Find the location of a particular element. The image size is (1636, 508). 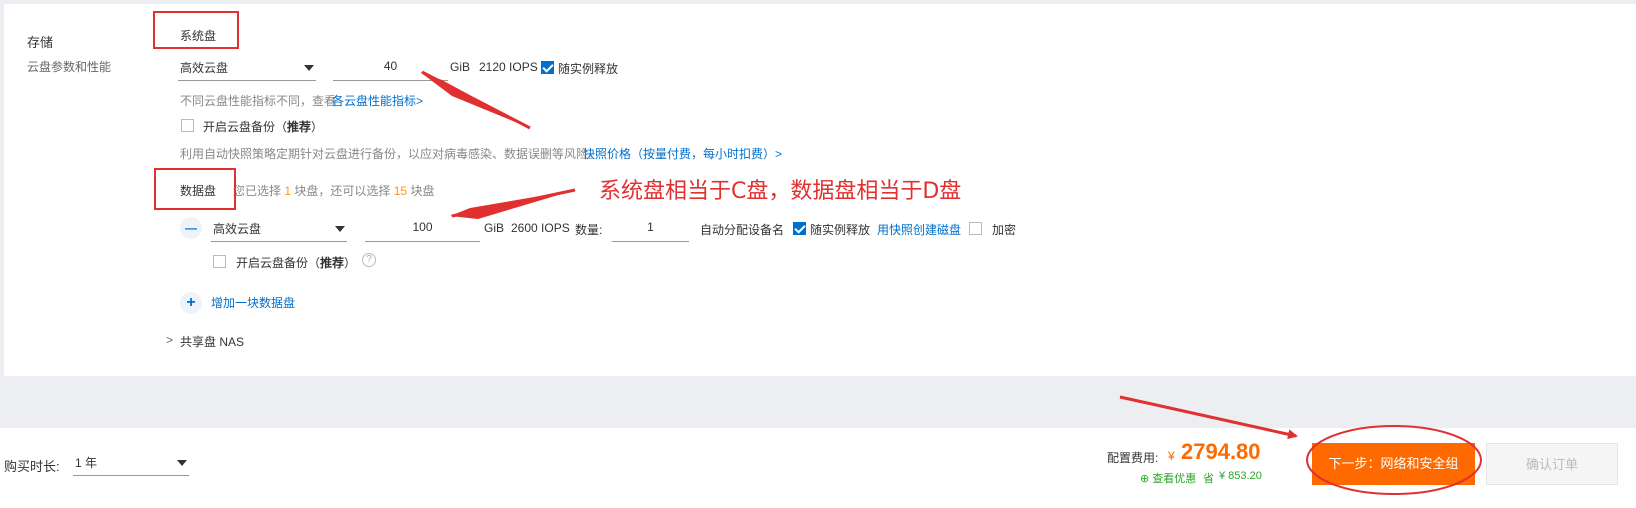

next-button-highlight-ellipse is located at coordinates (1394, 460).